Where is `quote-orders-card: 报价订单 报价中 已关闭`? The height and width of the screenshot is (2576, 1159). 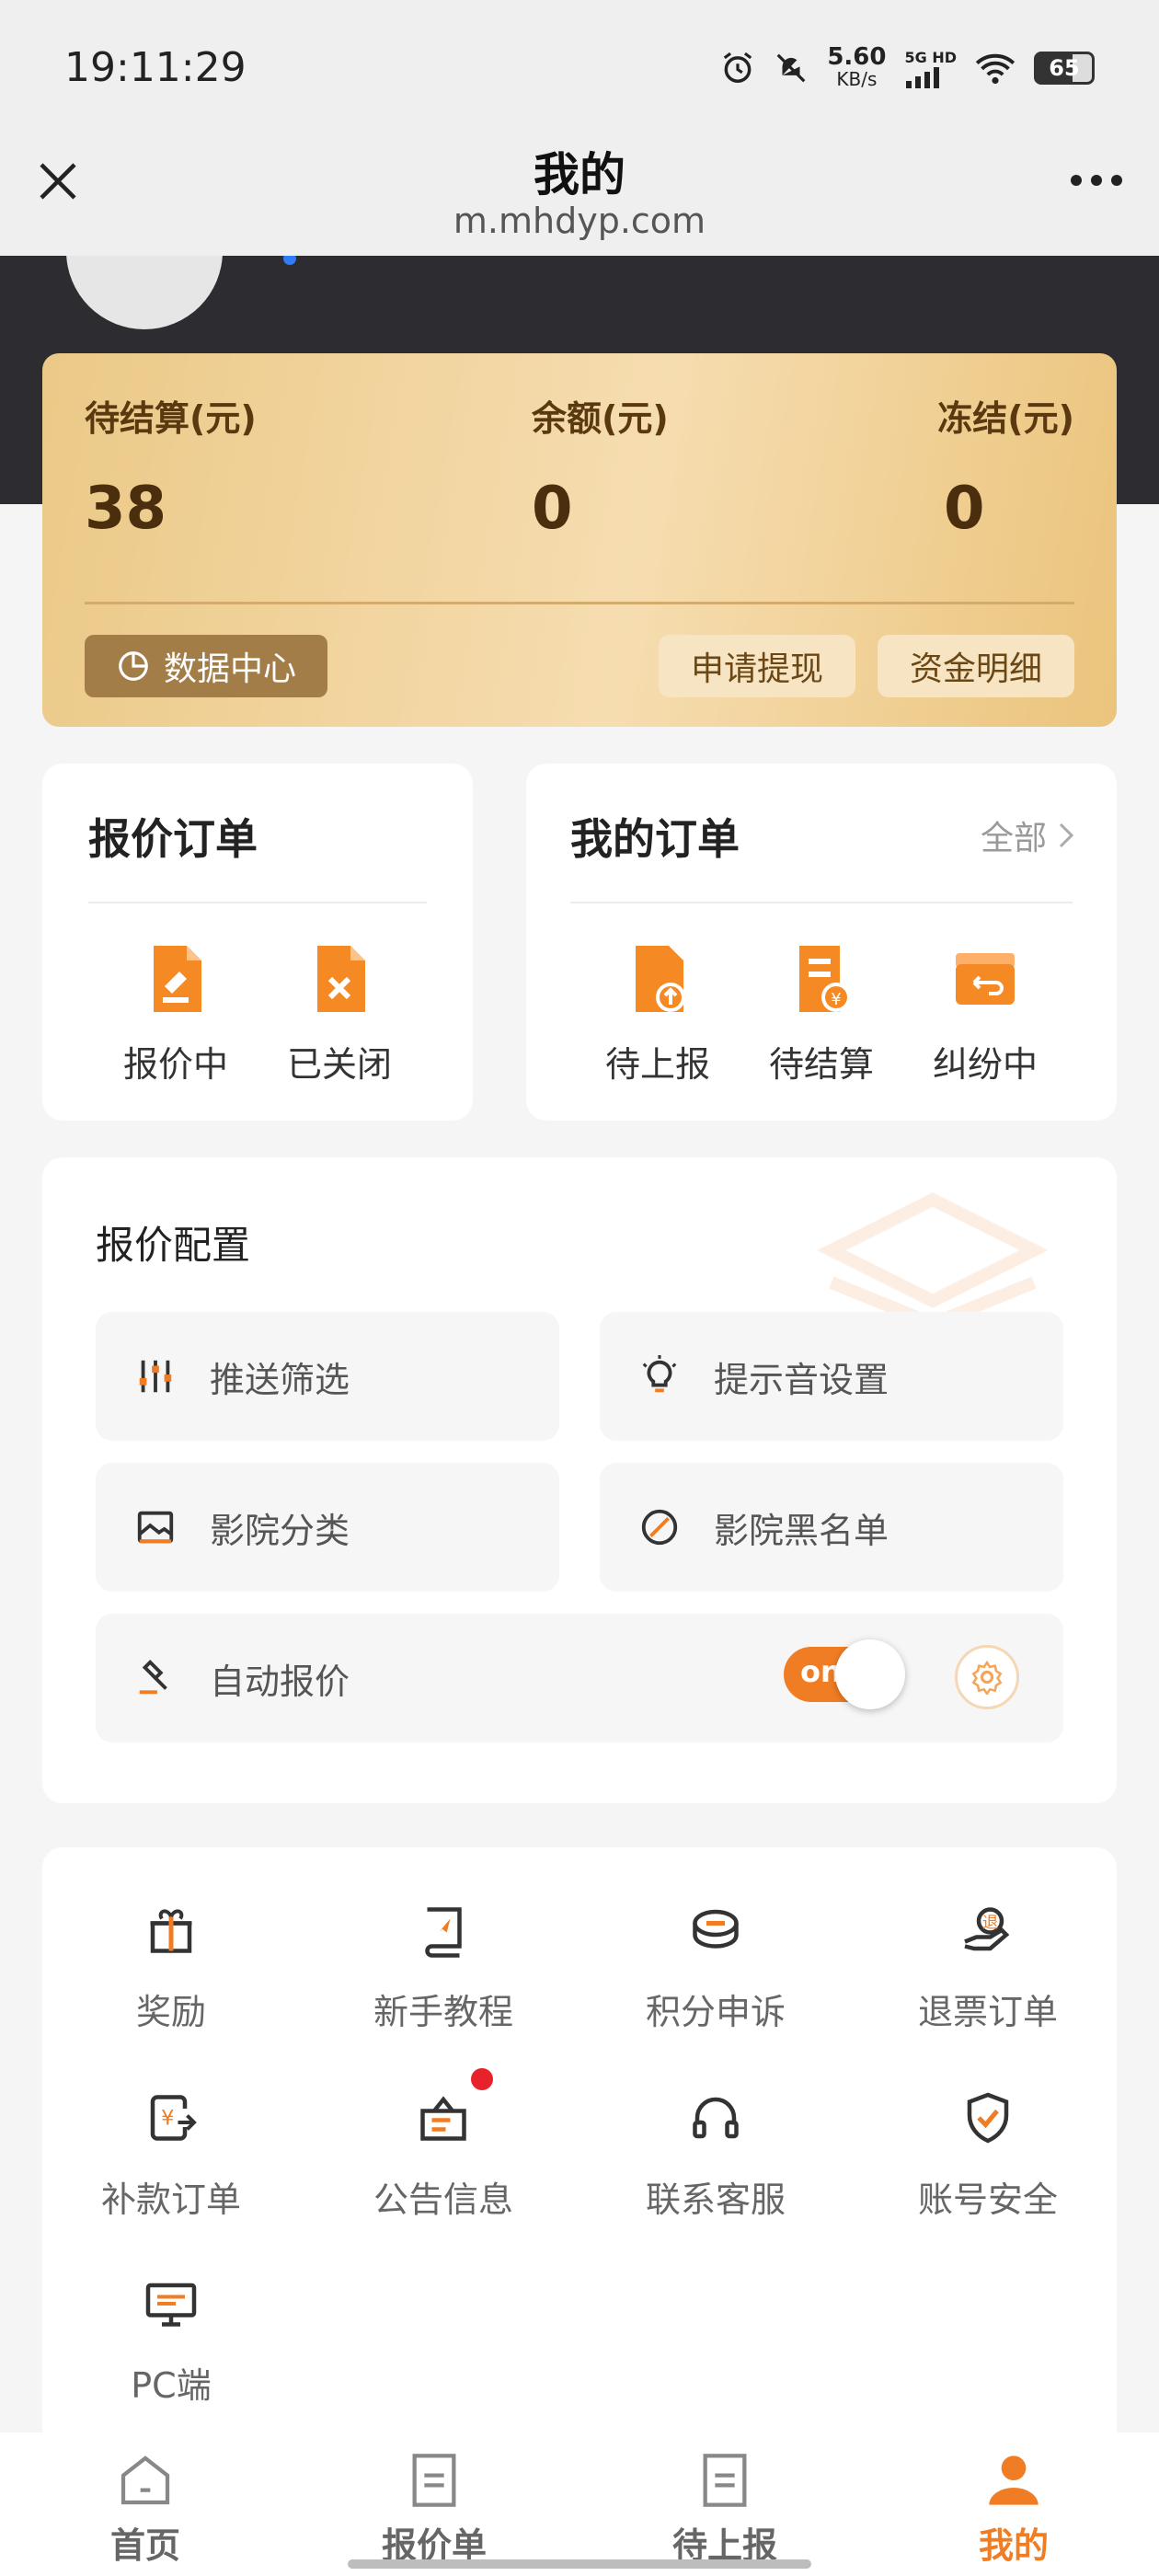
quote-orders-card: 报价订单 报价中 已关闭 is located at coordinates (257, 942).